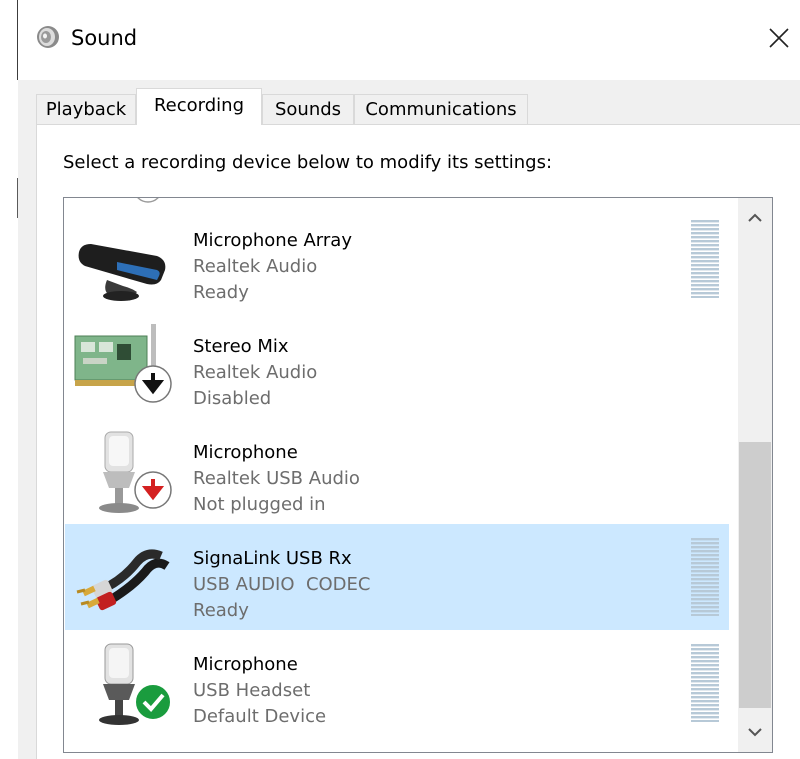 This screenshot has width=800, height=759. Describe the element at coordinates (272, 558) in the screenshot. I see `device-name: SignaLink USB Rx` at that location.